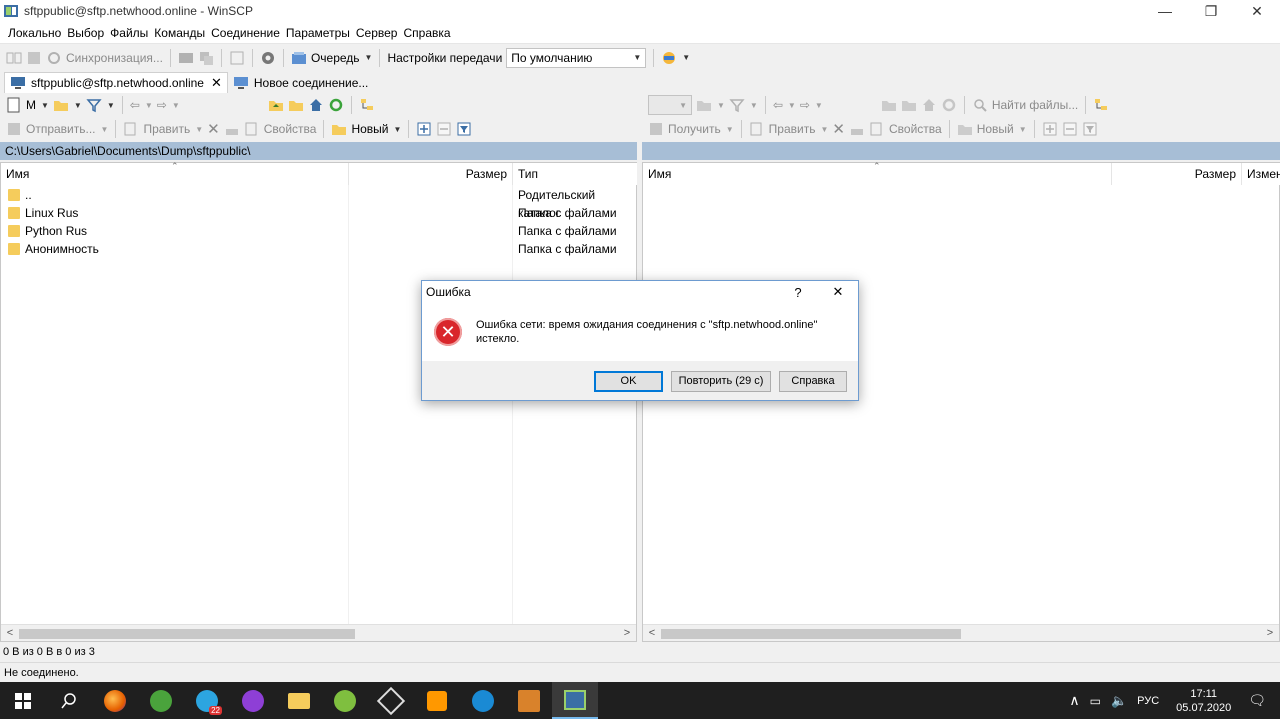  I want to click on menu-help: Справка, so click(426, 33).